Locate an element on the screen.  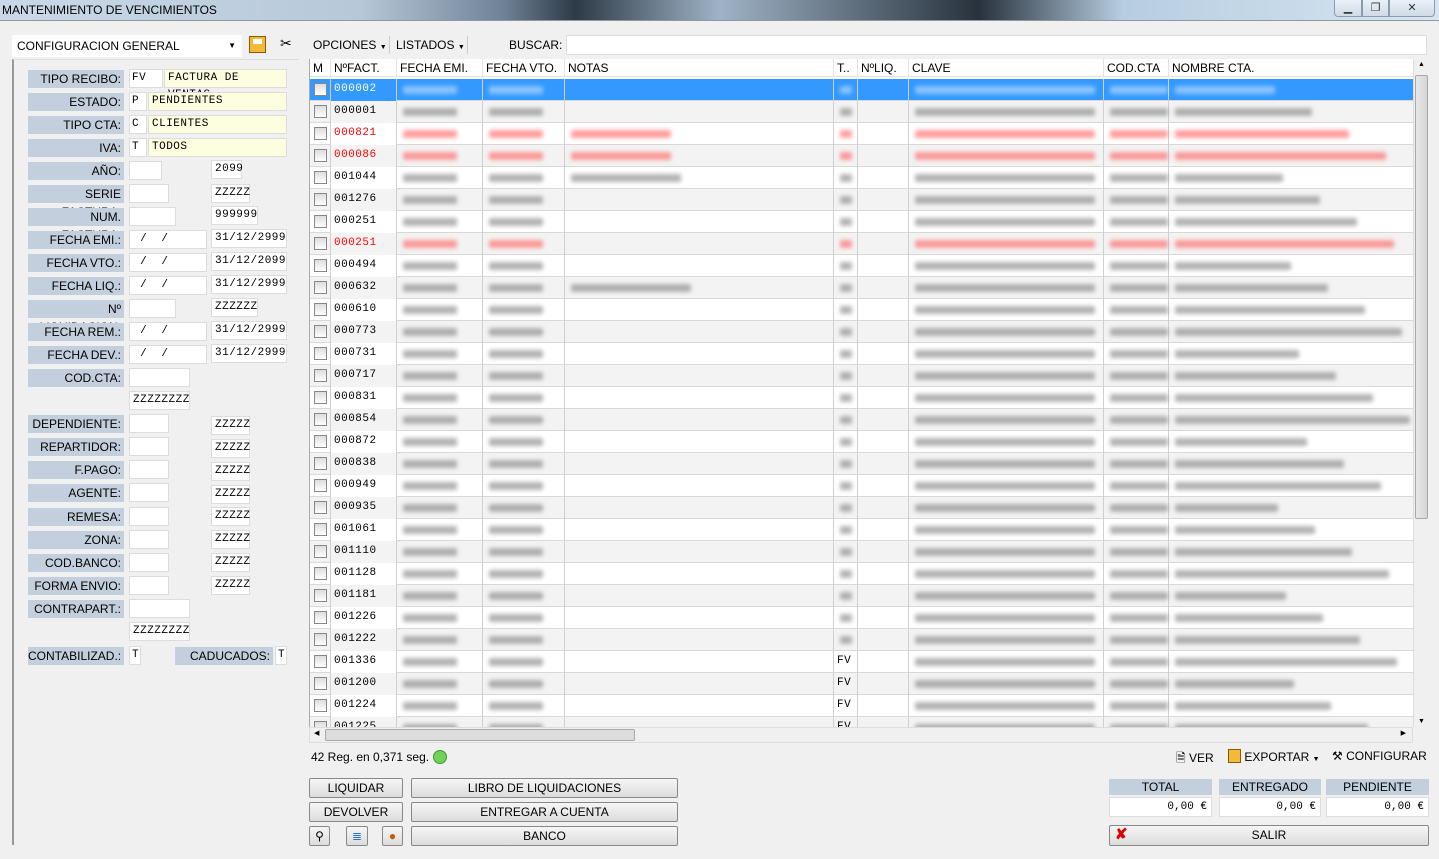
ver-button: 🗎 VER is located at coordinates (1195, 759).